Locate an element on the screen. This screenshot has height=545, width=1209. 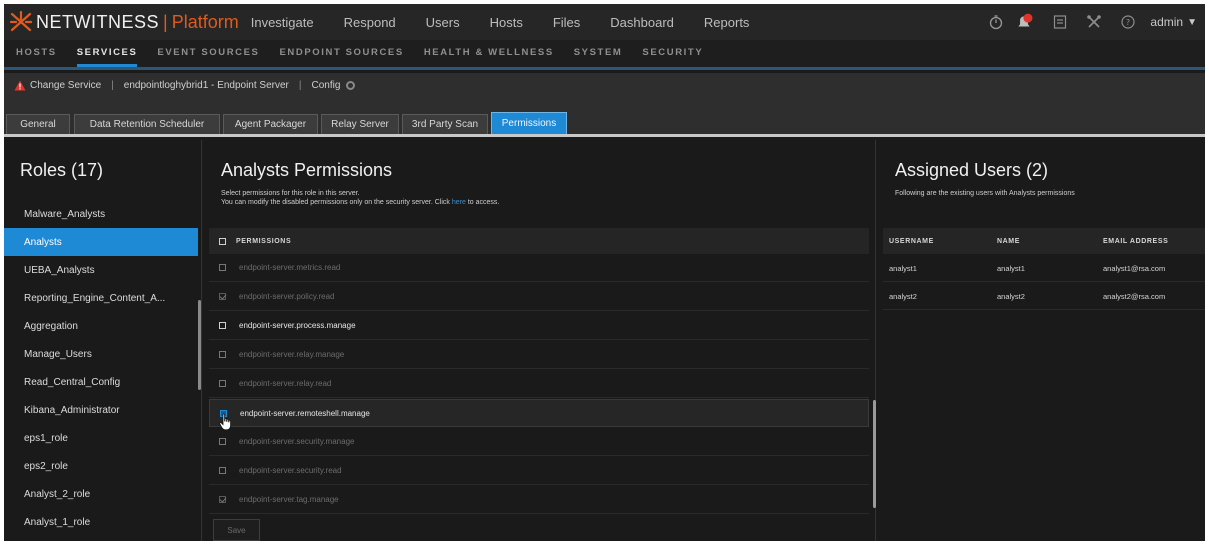
column-header-email: EMAIL ADDRESS is located at coordinates (1135, 241).